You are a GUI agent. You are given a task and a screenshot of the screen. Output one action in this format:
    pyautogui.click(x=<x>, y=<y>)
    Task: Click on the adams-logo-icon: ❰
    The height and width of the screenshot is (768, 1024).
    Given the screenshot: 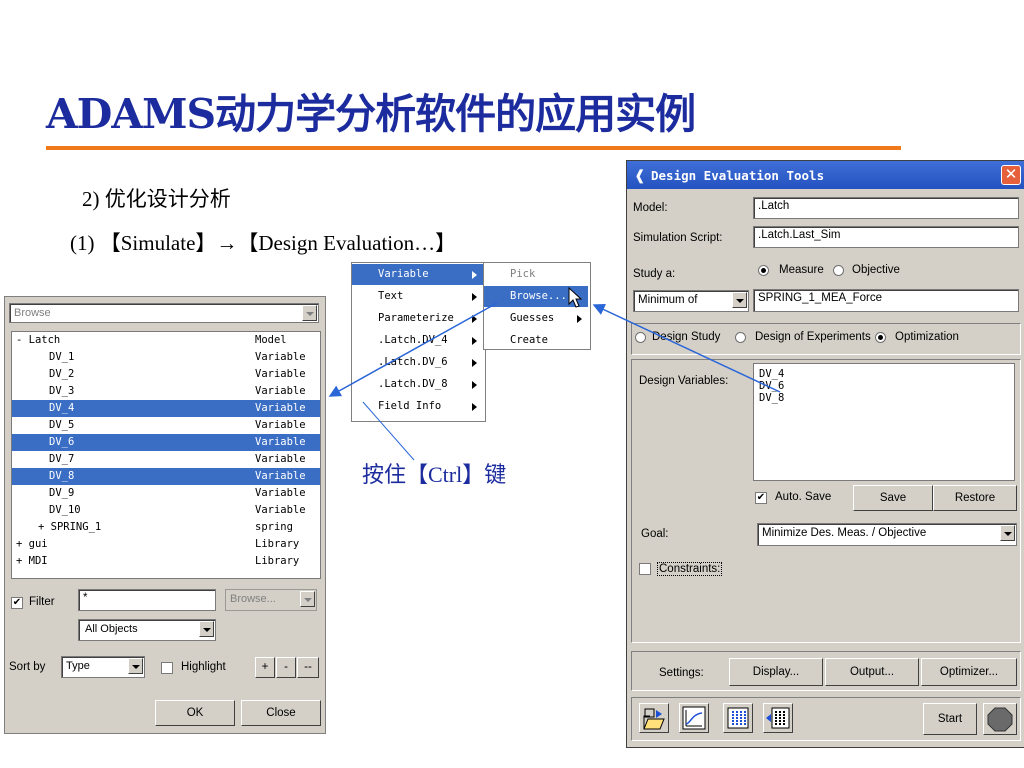 What is the action you would take?
    pyautogui.click(x=640, y=175)
    